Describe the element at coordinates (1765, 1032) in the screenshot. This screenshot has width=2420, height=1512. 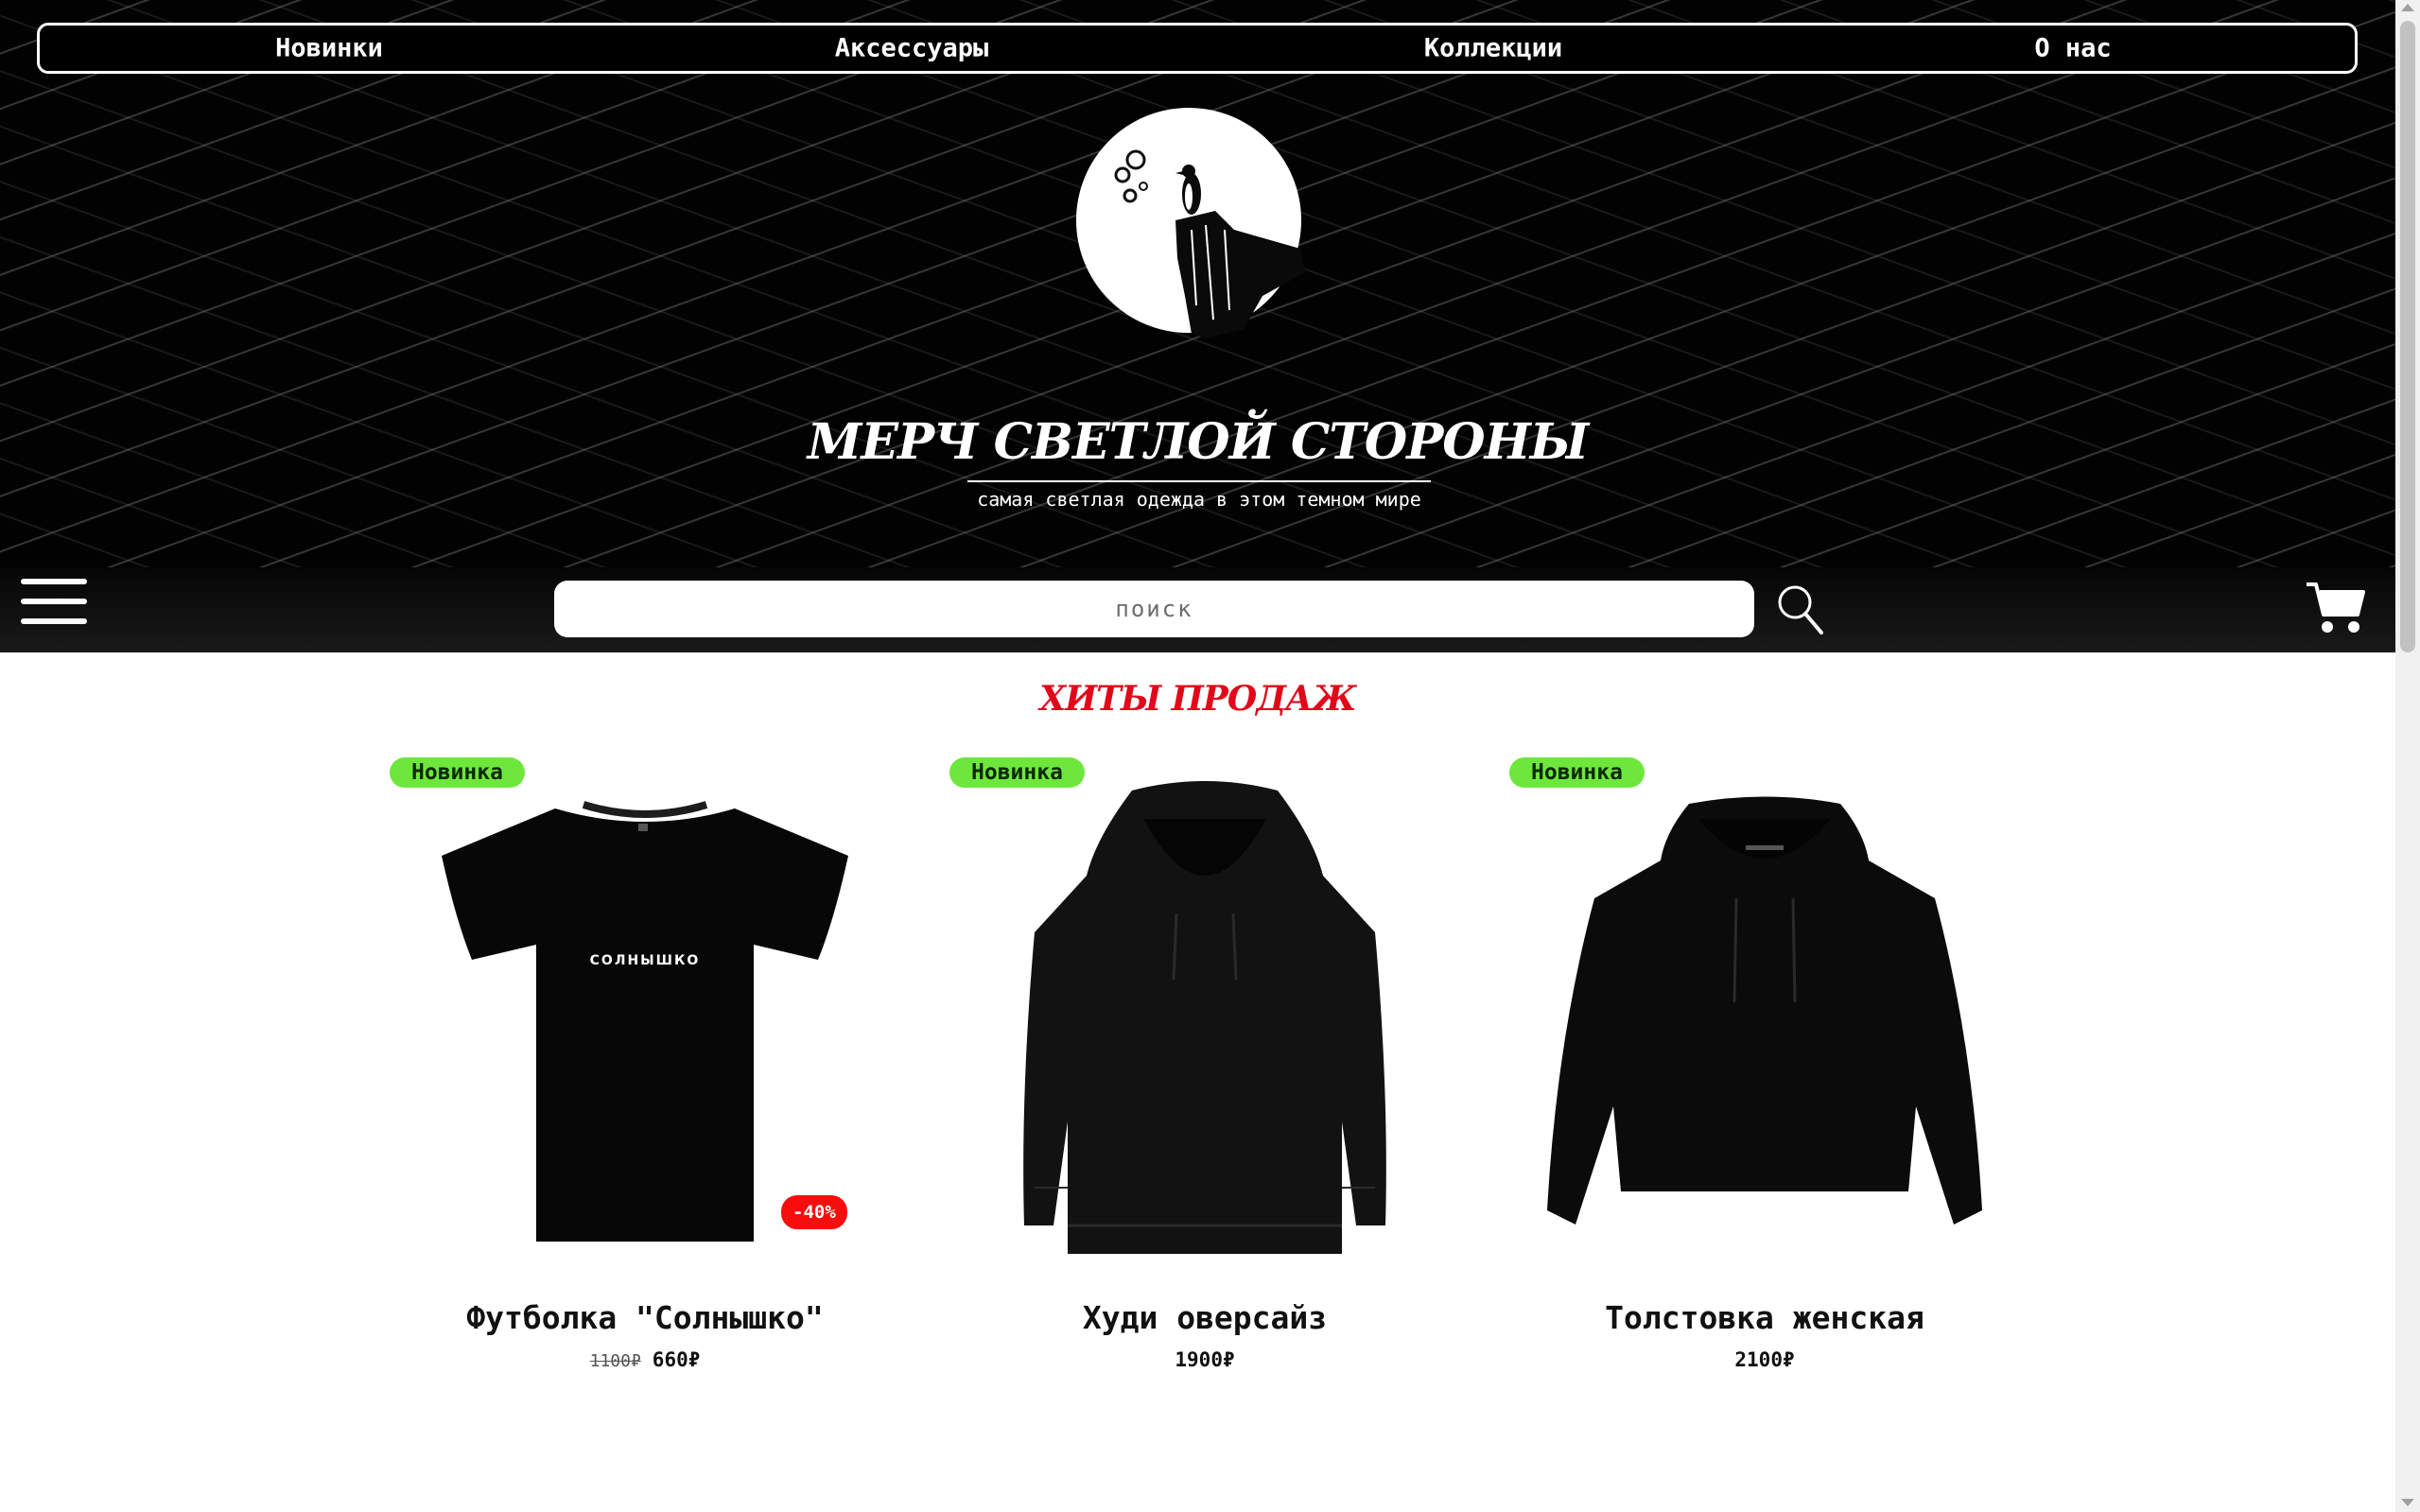
I see `product-image-sweatshirt` at that location.